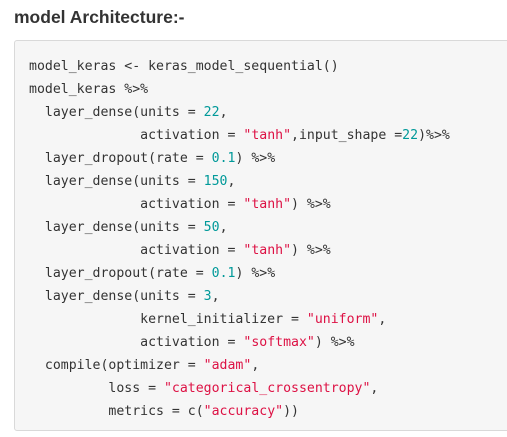 Image resolution: width=507 pixels, height=437 pixels. Describe the element at coordinates (267, 388) in the screenshot. I see `code-string: "categorical_crossentropy"` at that location.